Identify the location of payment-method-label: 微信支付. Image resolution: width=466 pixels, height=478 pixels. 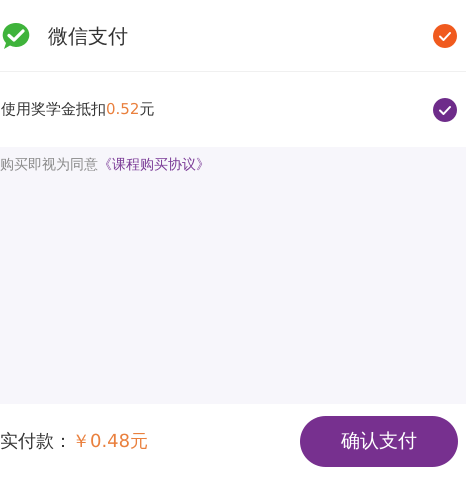
(88, 36).